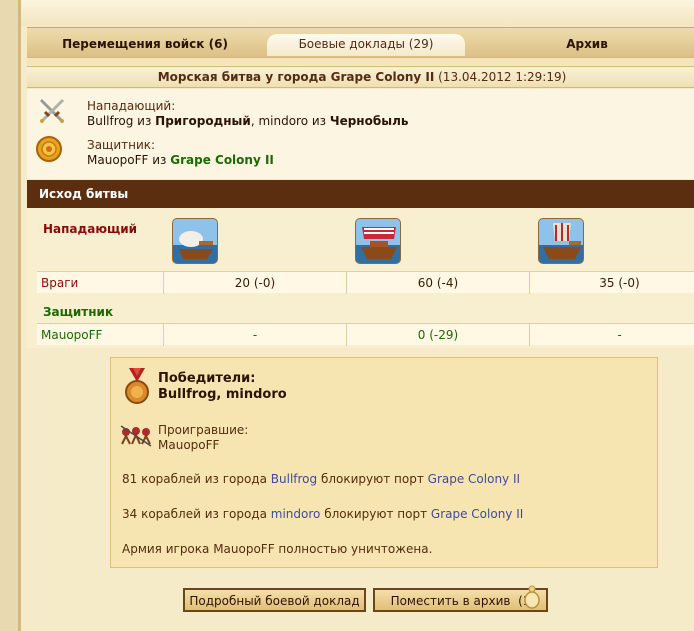 The height and width of the screenshot is (631, 694). What do you see at coordinates (611, 335) in the screenshot?
I see `defender-unit-3-count: -` at bounding box center [611, 335].